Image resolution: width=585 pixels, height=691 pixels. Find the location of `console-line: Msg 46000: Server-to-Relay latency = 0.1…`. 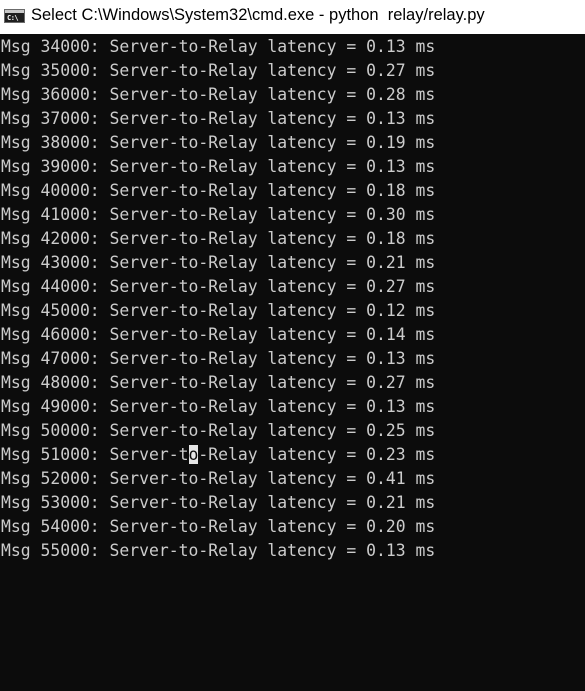

console-line: Msg 46000: Server-to-Relay latency = 0.1… is located at coordinates (218, 334).